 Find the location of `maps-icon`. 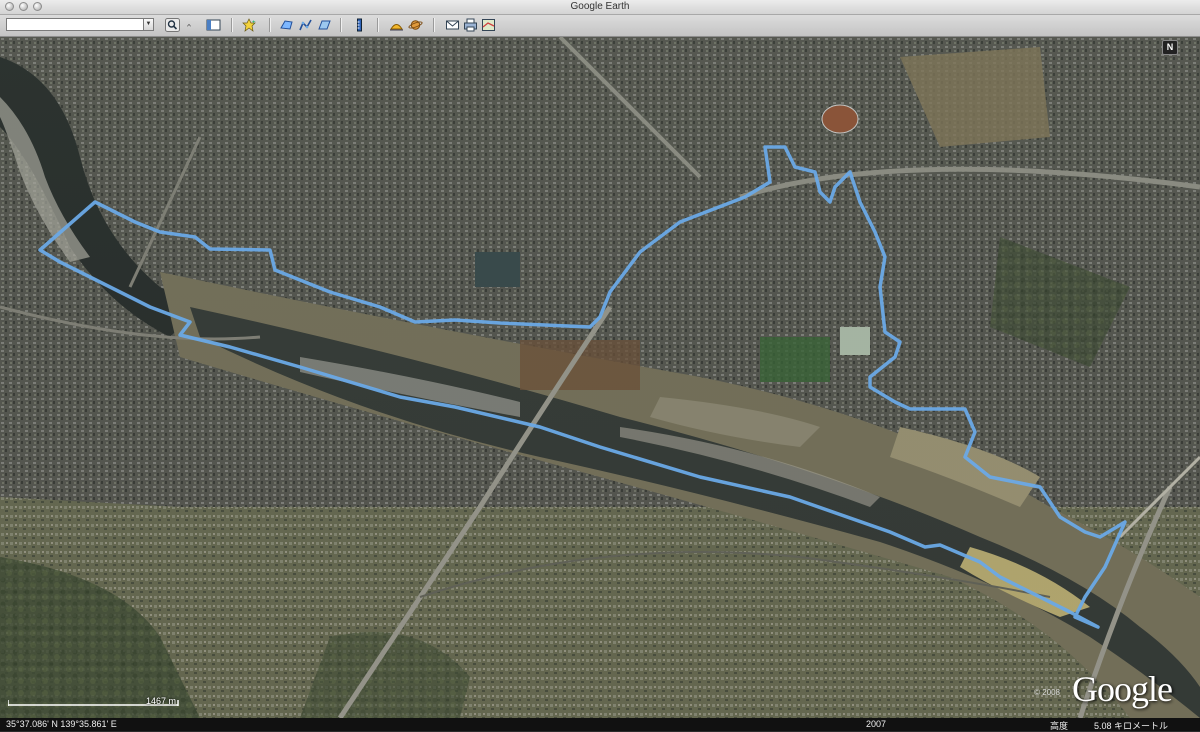

maps-icon is located at coordinates (488, 25).